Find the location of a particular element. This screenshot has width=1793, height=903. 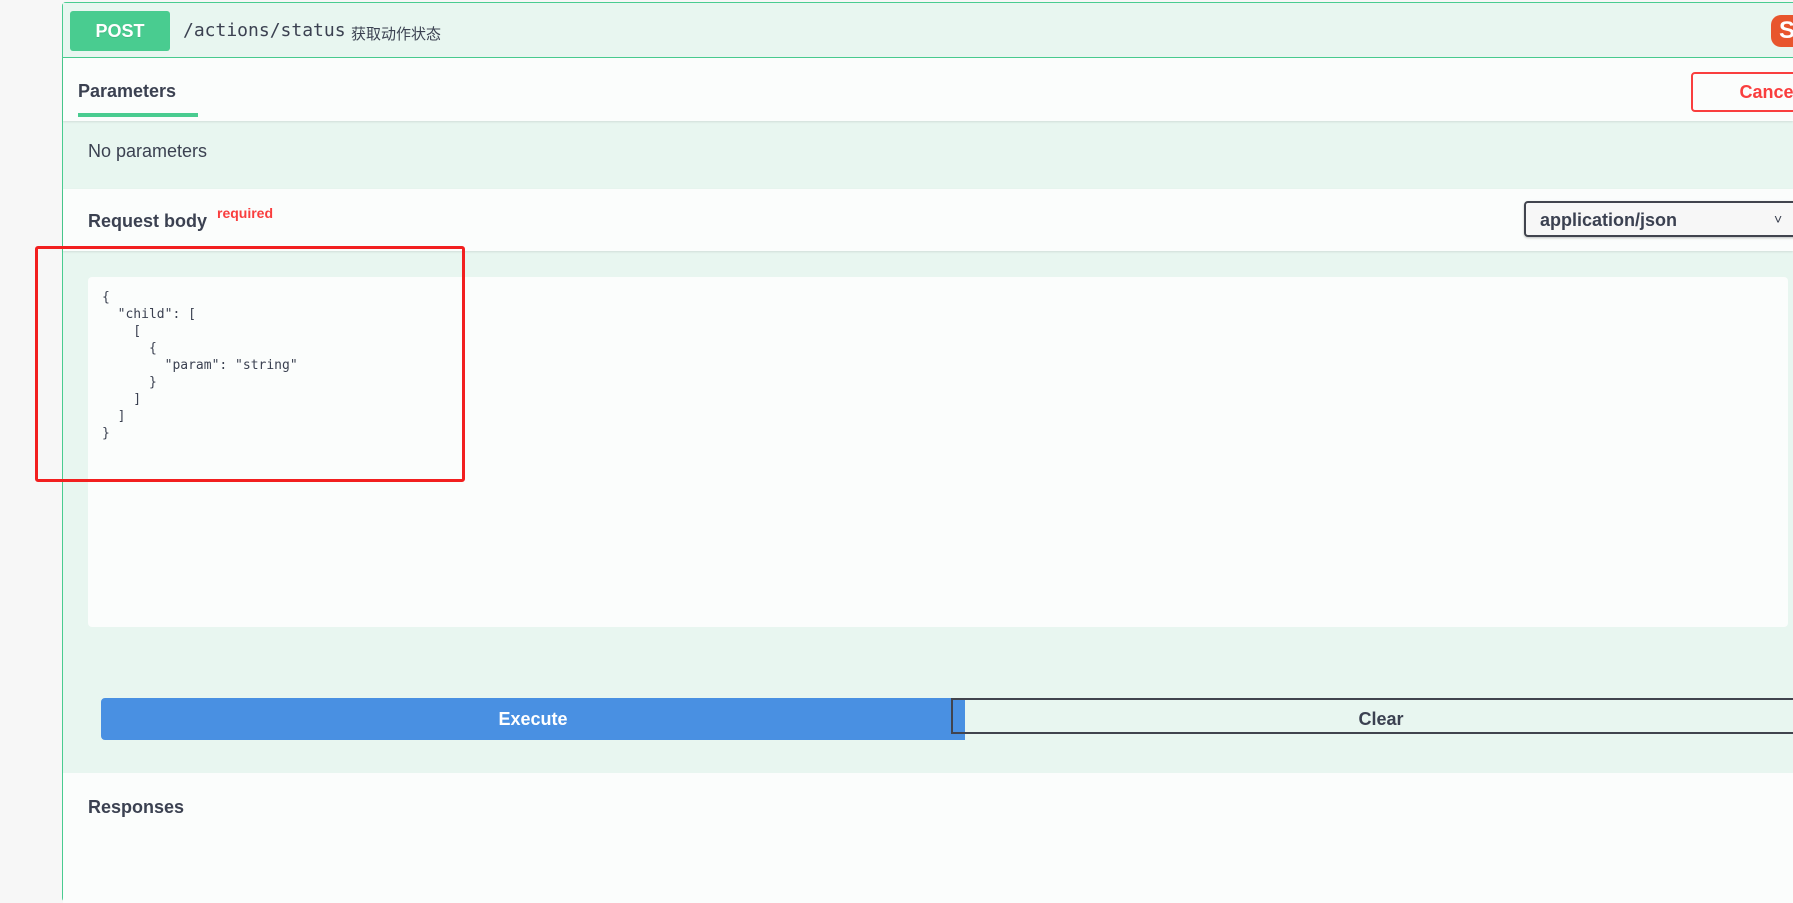

parameters-tab-header: Parameters Cancel is located at coordinates (928, 89).